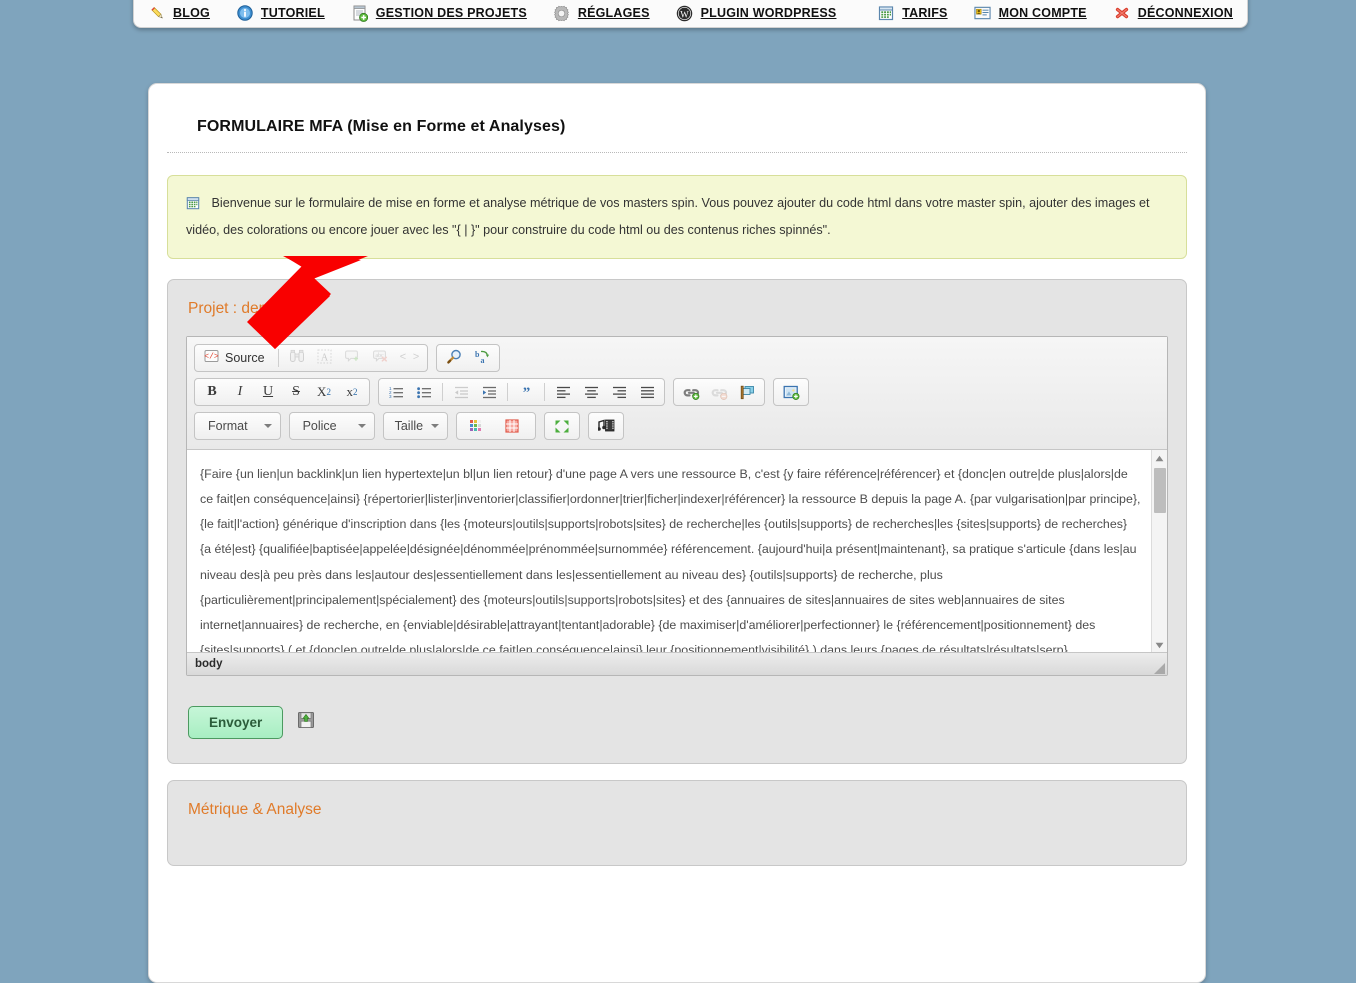 This screenshot has height=983, width=1356. What do you see at coordinates (352, 392) in the screenshot?
I see `superscript-button: x2` at bounding box center [352, 392].